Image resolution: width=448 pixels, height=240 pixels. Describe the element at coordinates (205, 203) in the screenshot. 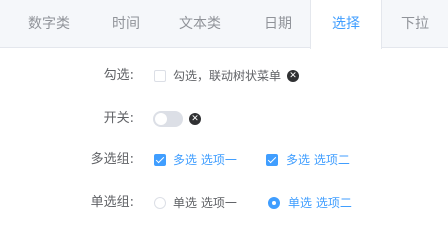

I see `radio-option-1-label: 单选 选项一` at that location.